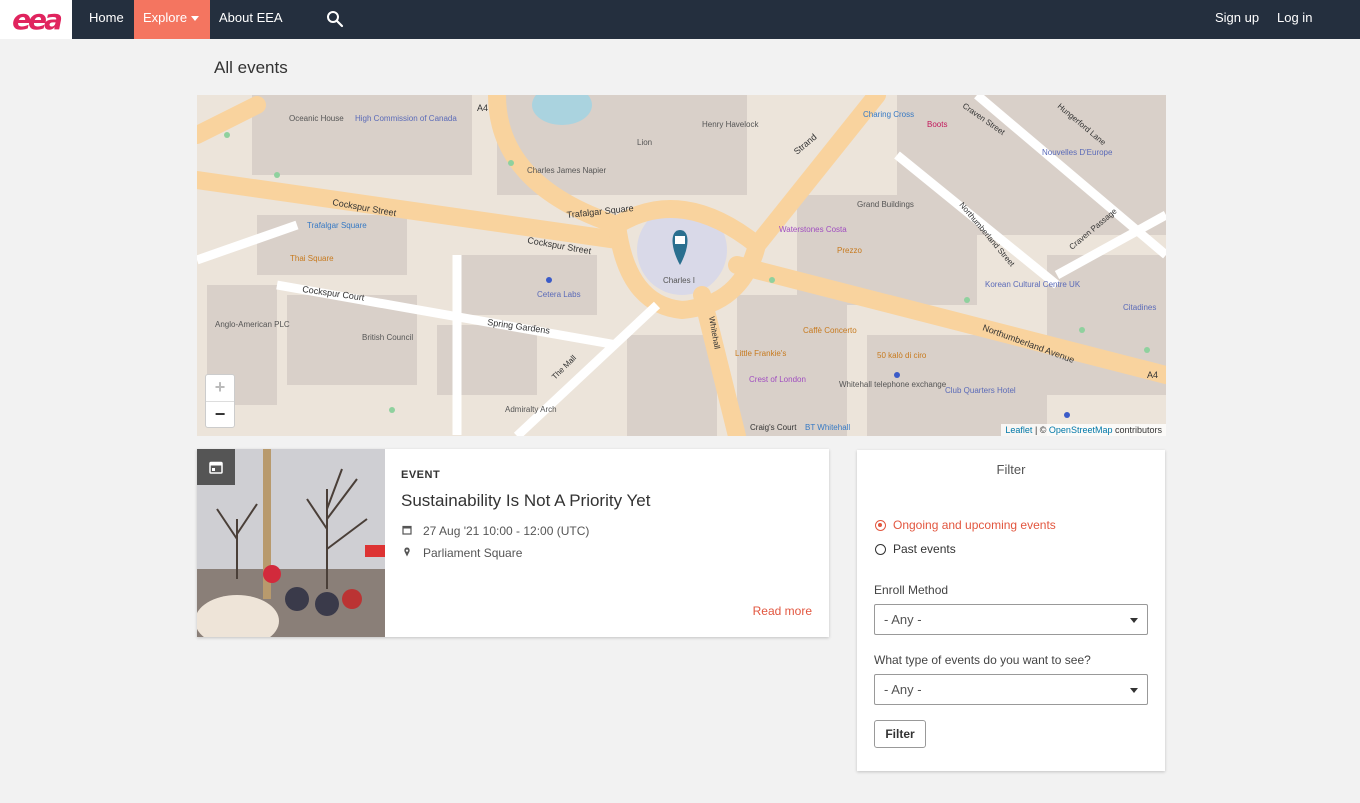 This screenshot has width=1360, height=803. What do you see at coordinates (316, 118) in the screenshot?
I see `map-poi: Oceanic House` at bounding box center [316, 118].